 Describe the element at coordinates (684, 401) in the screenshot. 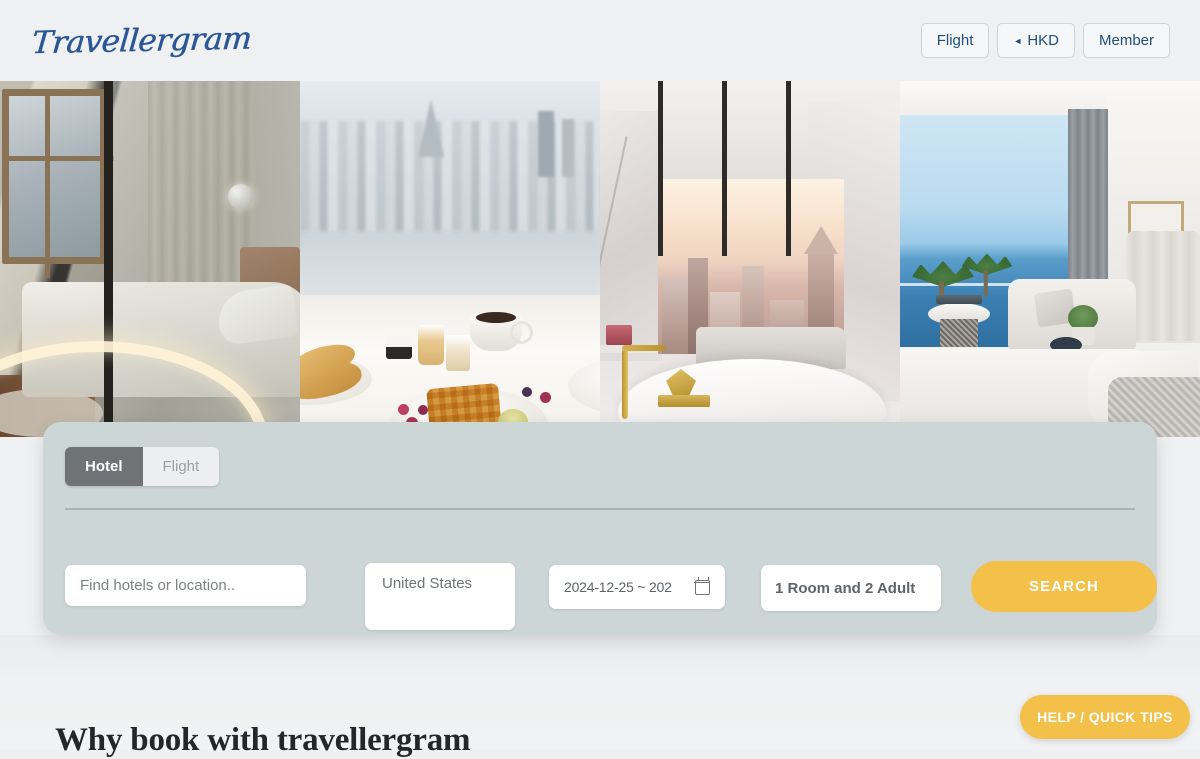

I see `bathroom-gold-tray` at that location.